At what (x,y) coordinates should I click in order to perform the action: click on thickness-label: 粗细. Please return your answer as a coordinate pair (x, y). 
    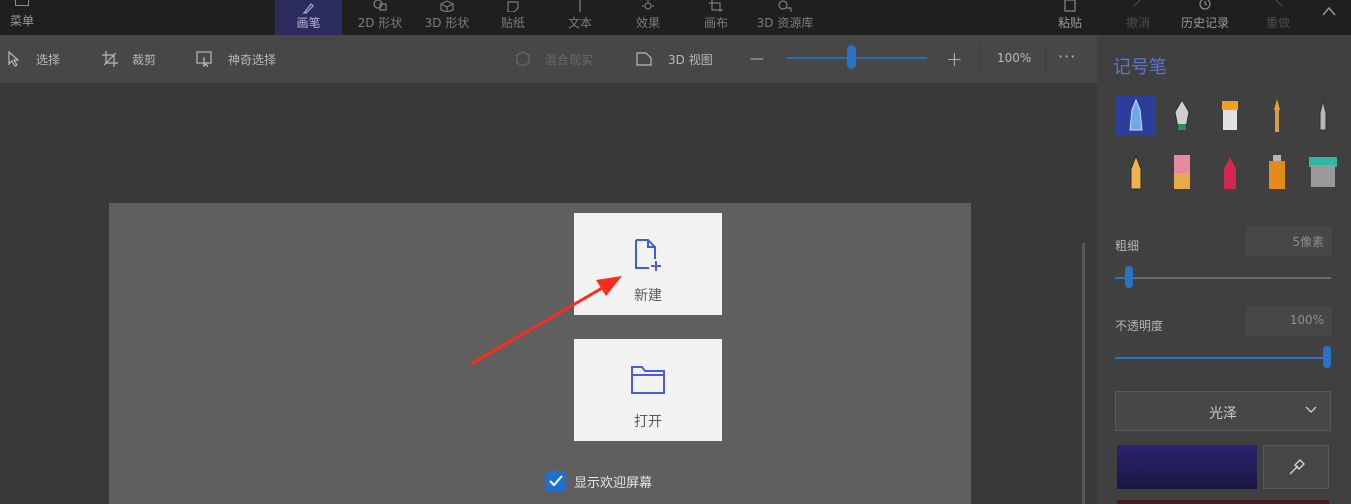
    Looking at the image, I should click on (1127, 246).